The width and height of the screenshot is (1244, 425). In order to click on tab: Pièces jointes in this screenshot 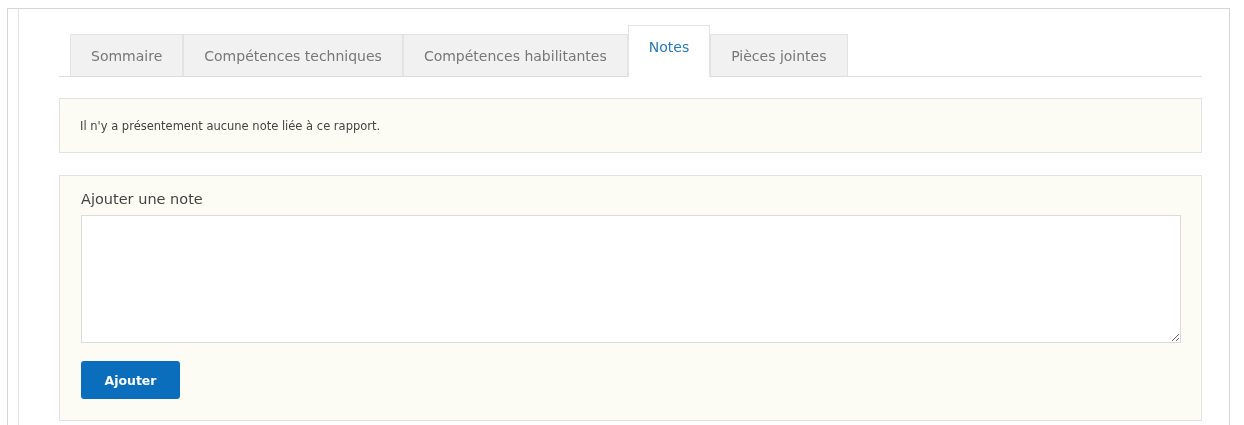, I will do `click(779, 55)`.